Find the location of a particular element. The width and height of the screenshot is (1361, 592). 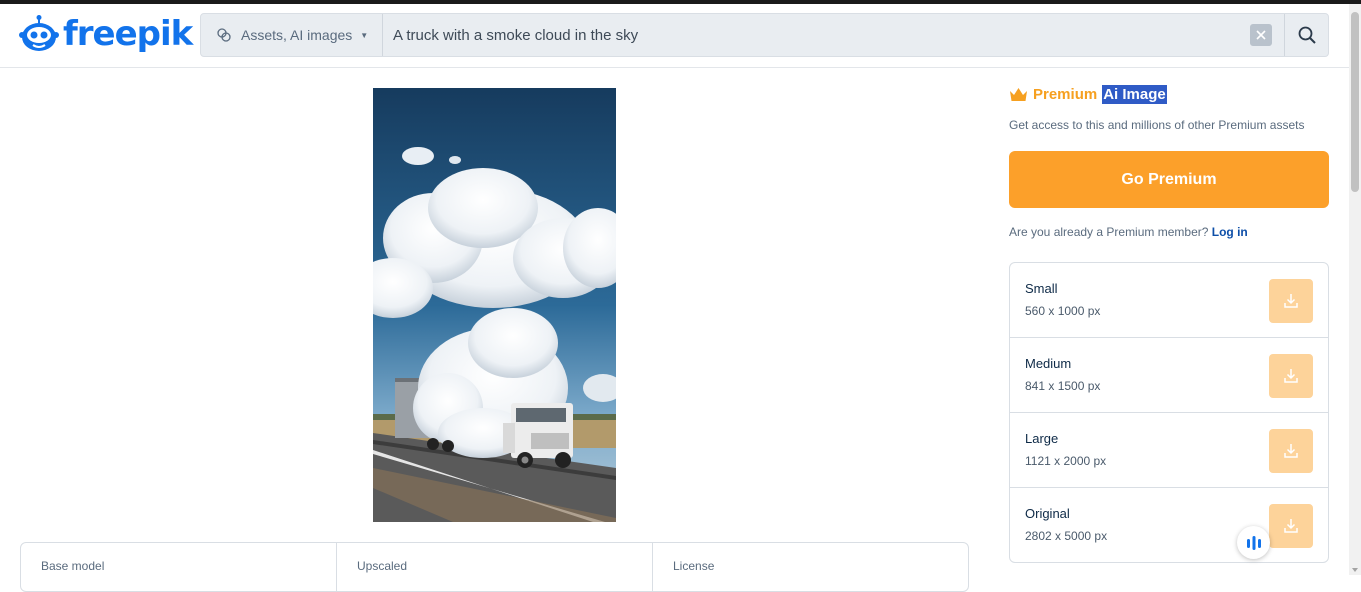

asset-type-label: Assets, AI images is located at coordinates (297, 35).